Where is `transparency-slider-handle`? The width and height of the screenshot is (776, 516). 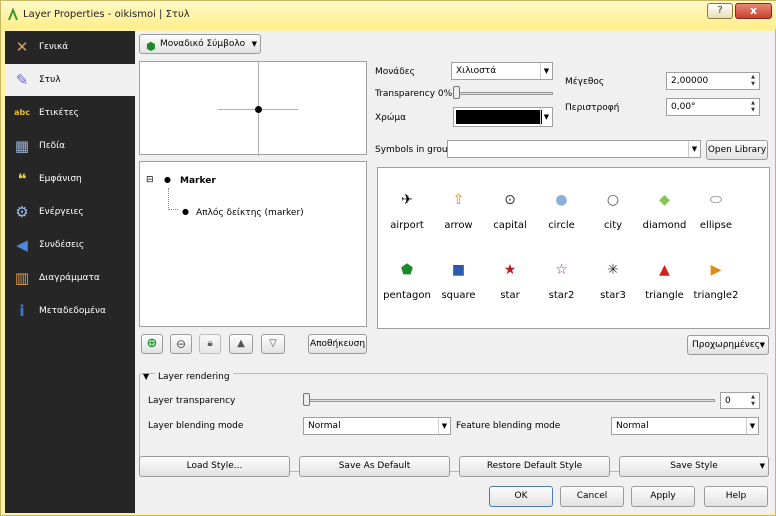 transparency-slider-handle is located at coordinates (456, 92).